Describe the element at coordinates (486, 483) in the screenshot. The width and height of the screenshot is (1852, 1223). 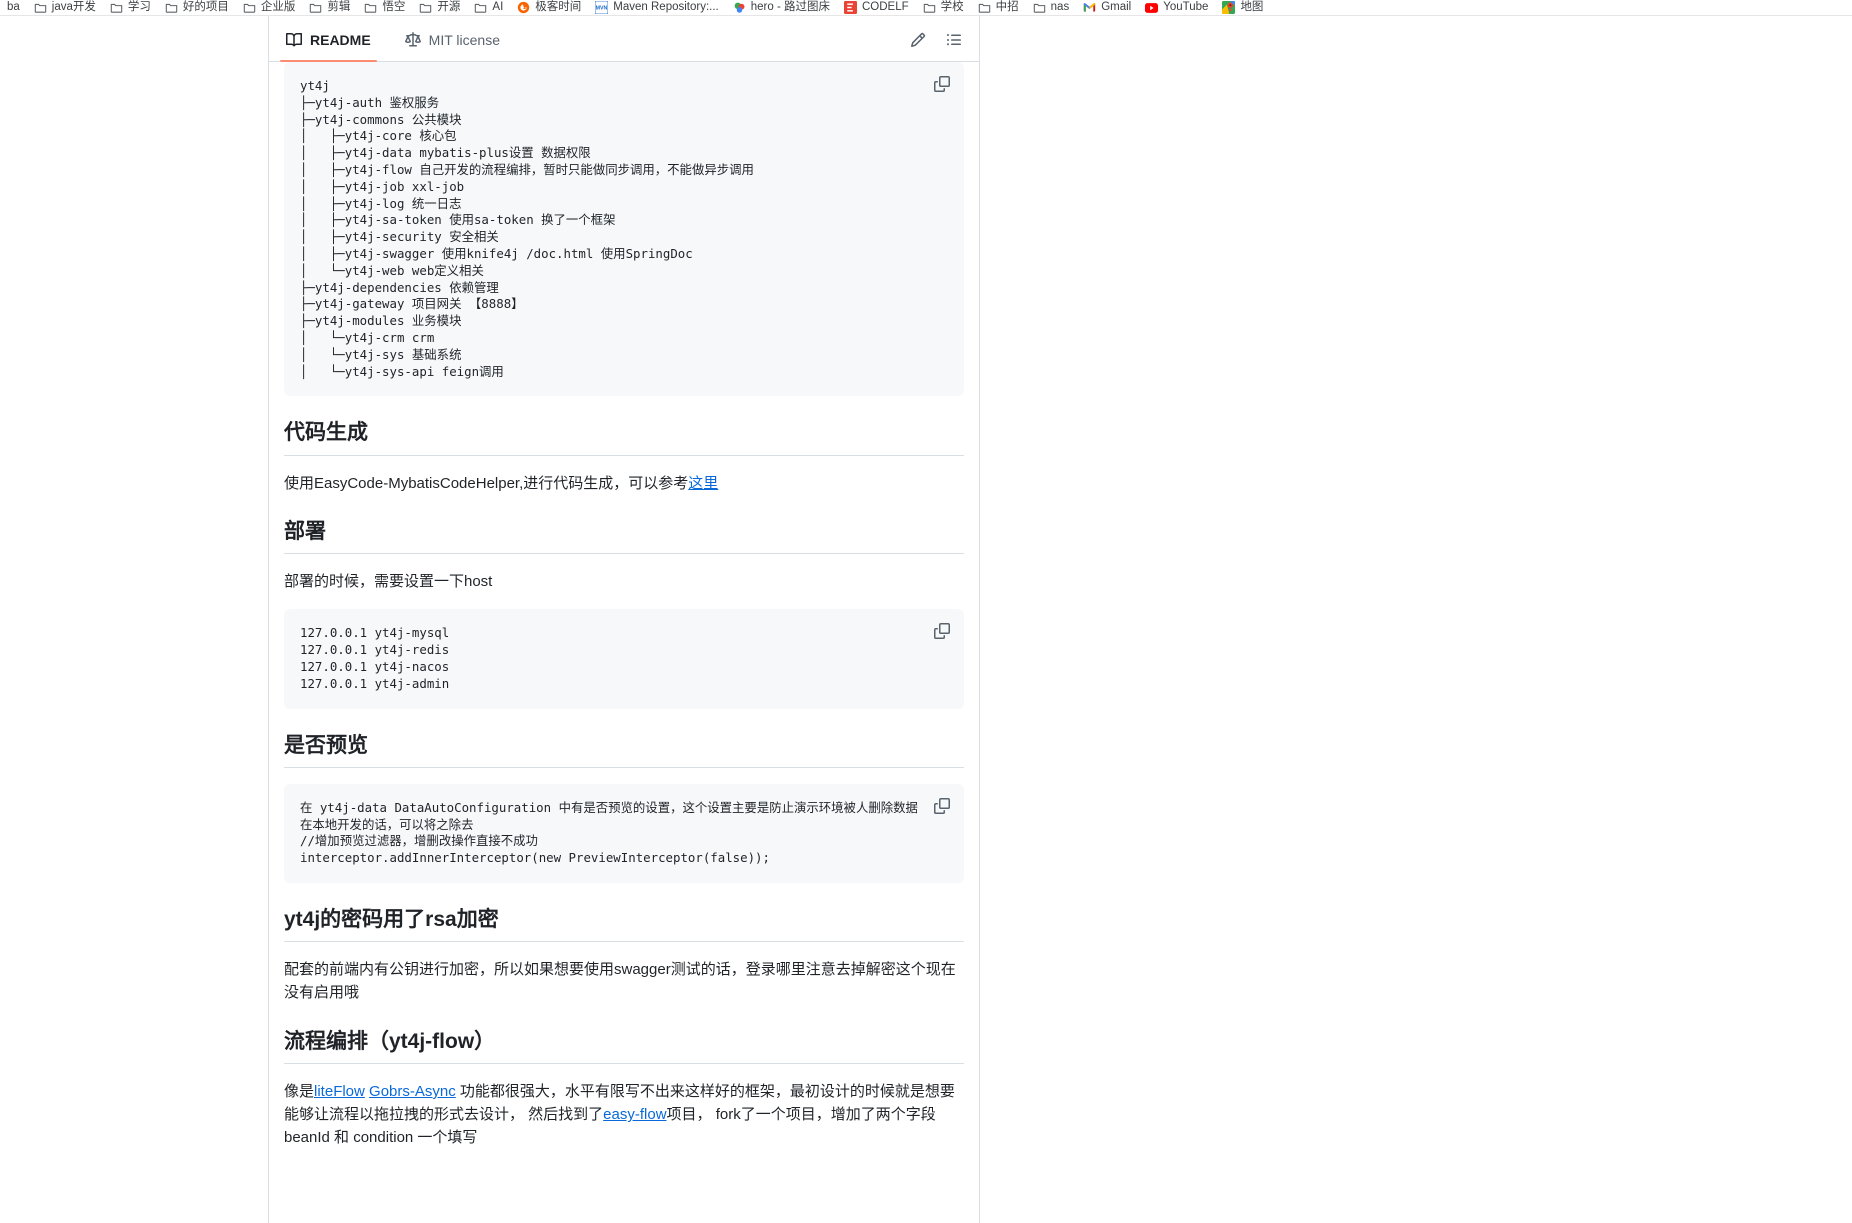
I see `paragraph-code-generation-text: 使用EasyCode-MybatisCodeHelper,进行代码生成，可以参考` at that location.